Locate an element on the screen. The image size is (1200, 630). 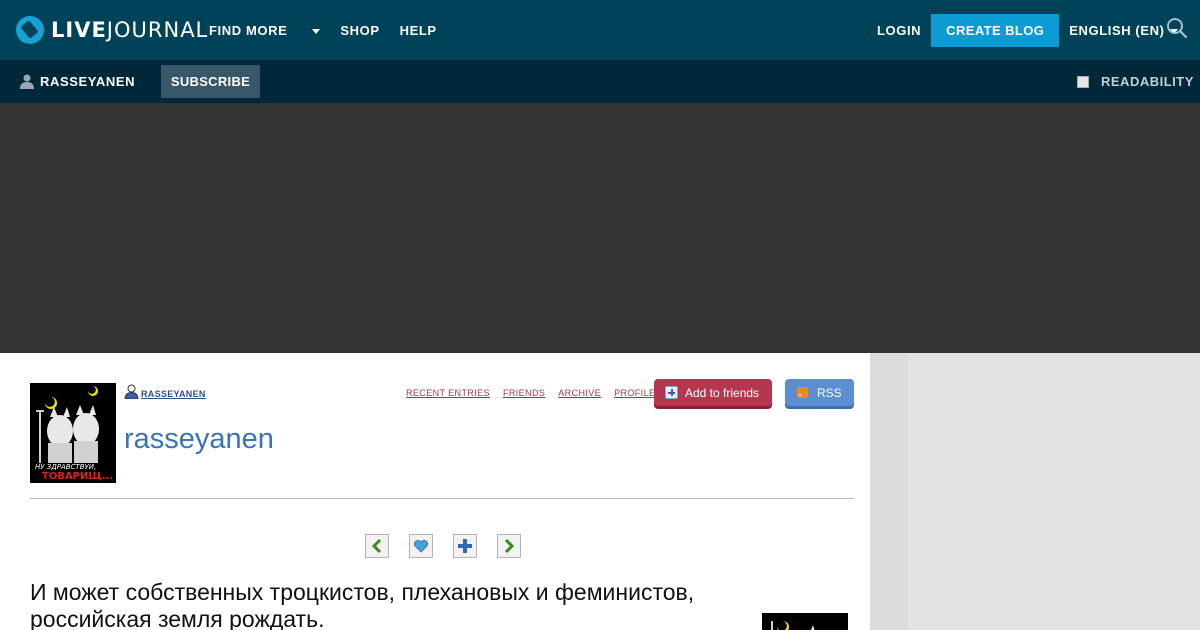
add-to-friends-label: Add to friends is located at coordinates (722, 392).